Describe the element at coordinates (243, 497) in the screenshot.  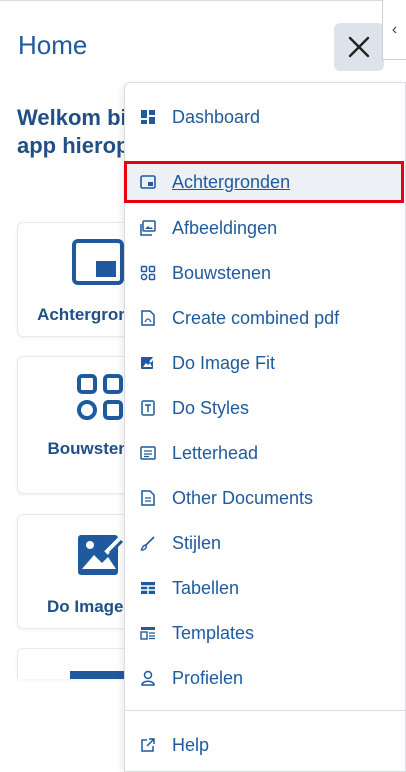
I see `menu-item-label: Other Documents` at that location.